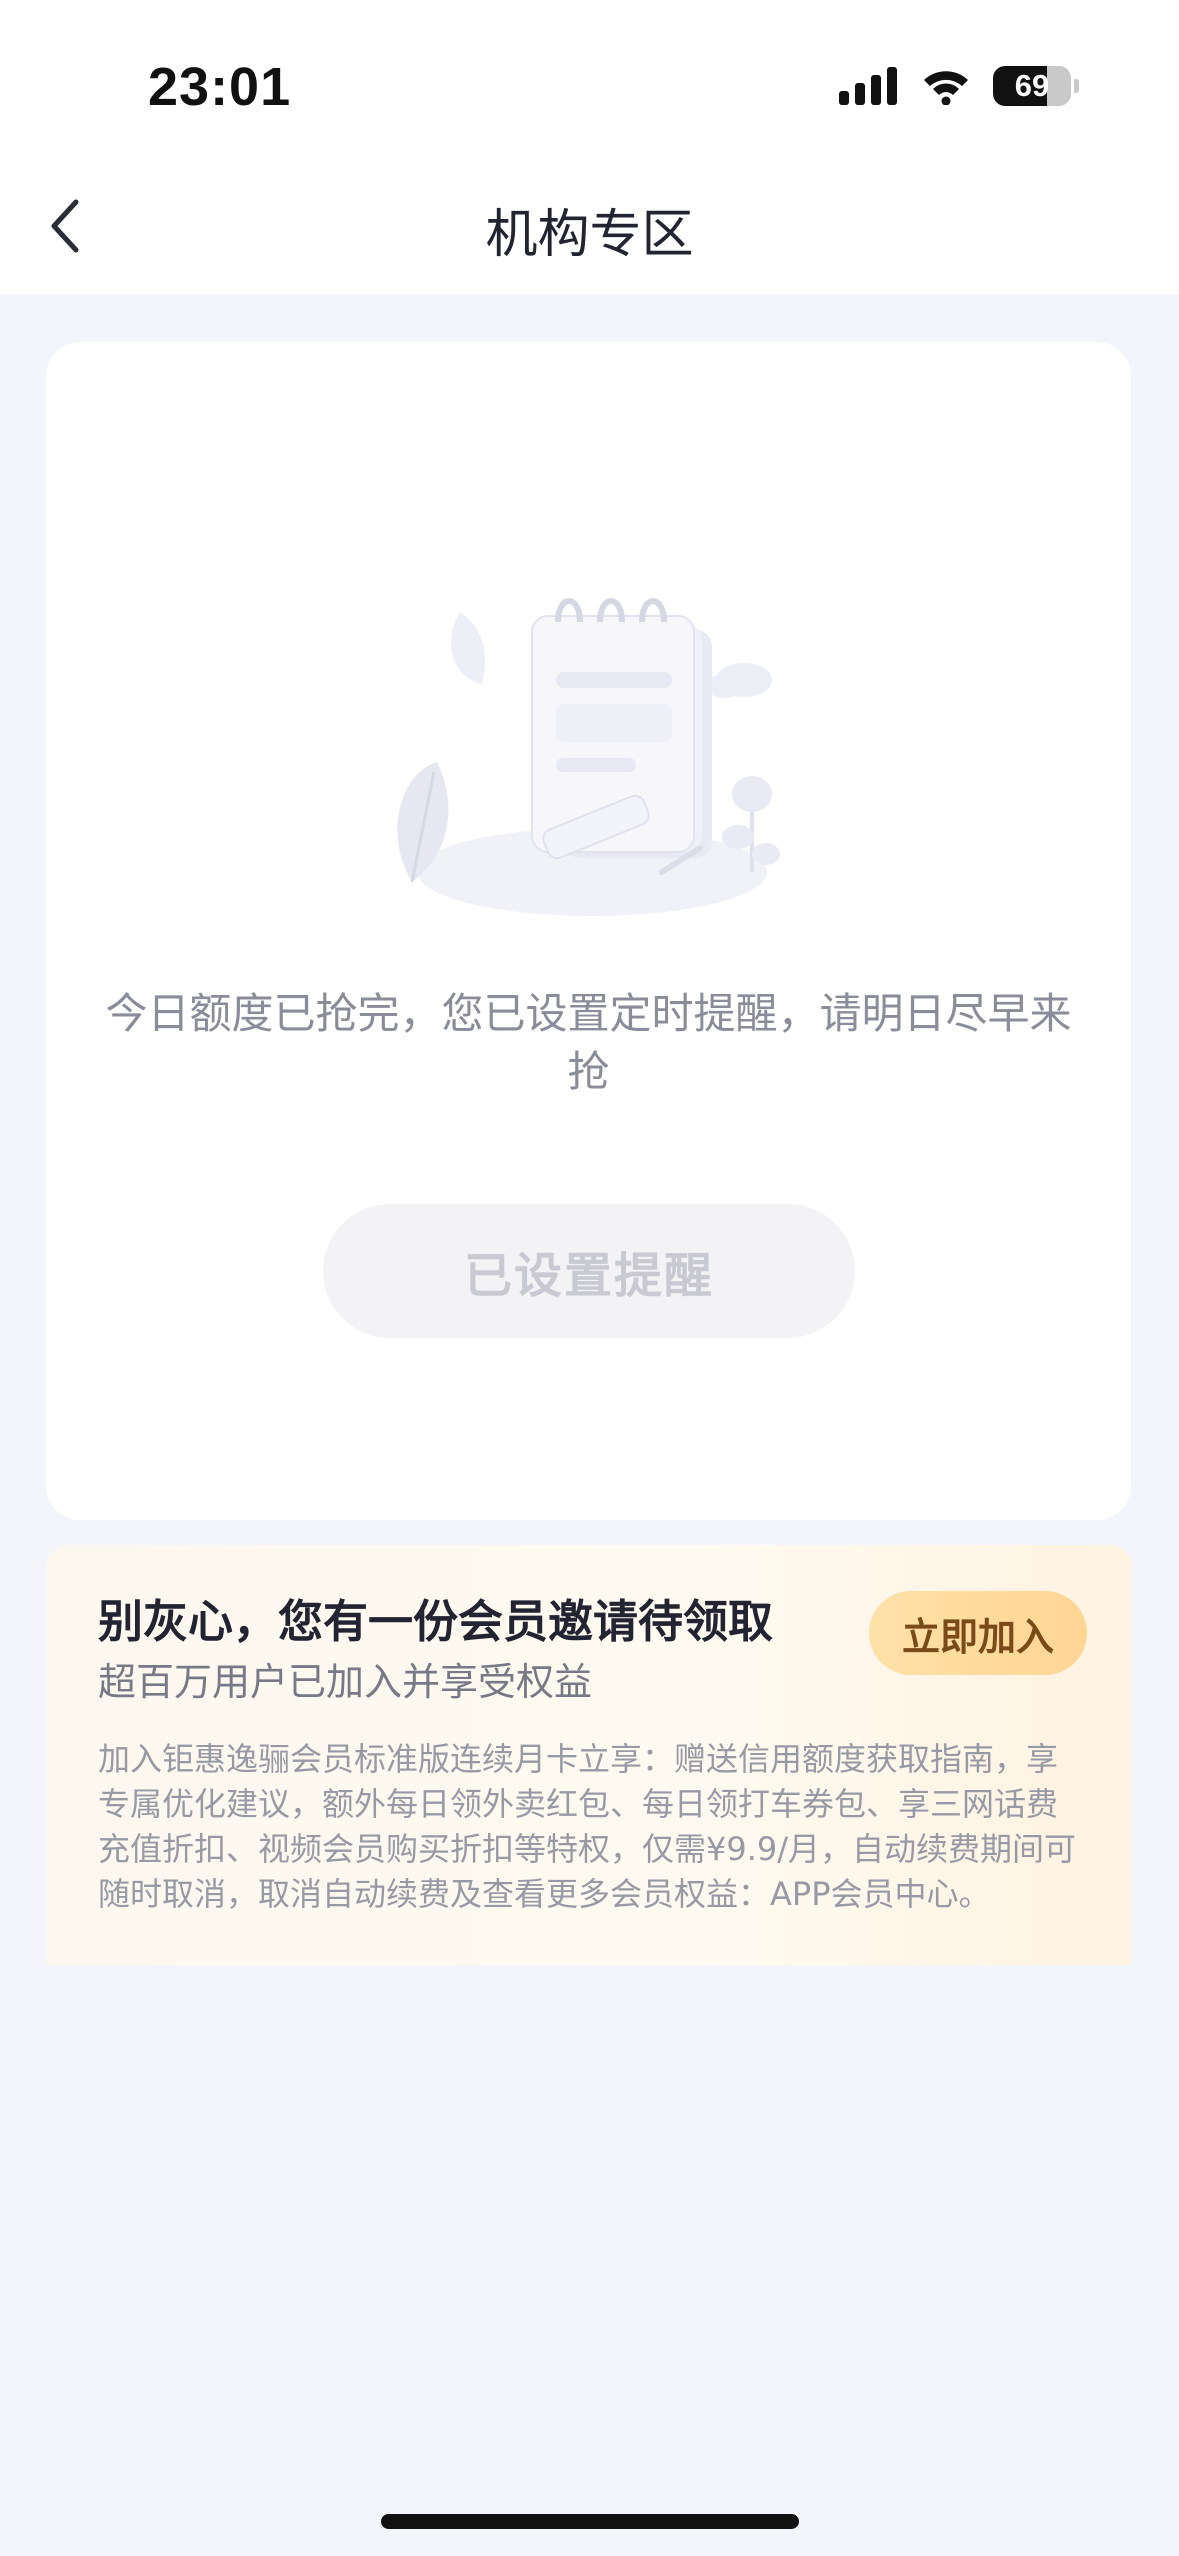 The height and width of the screenshot is (2556, 1179). I want to click on wifi-icon, so click(946, 88).